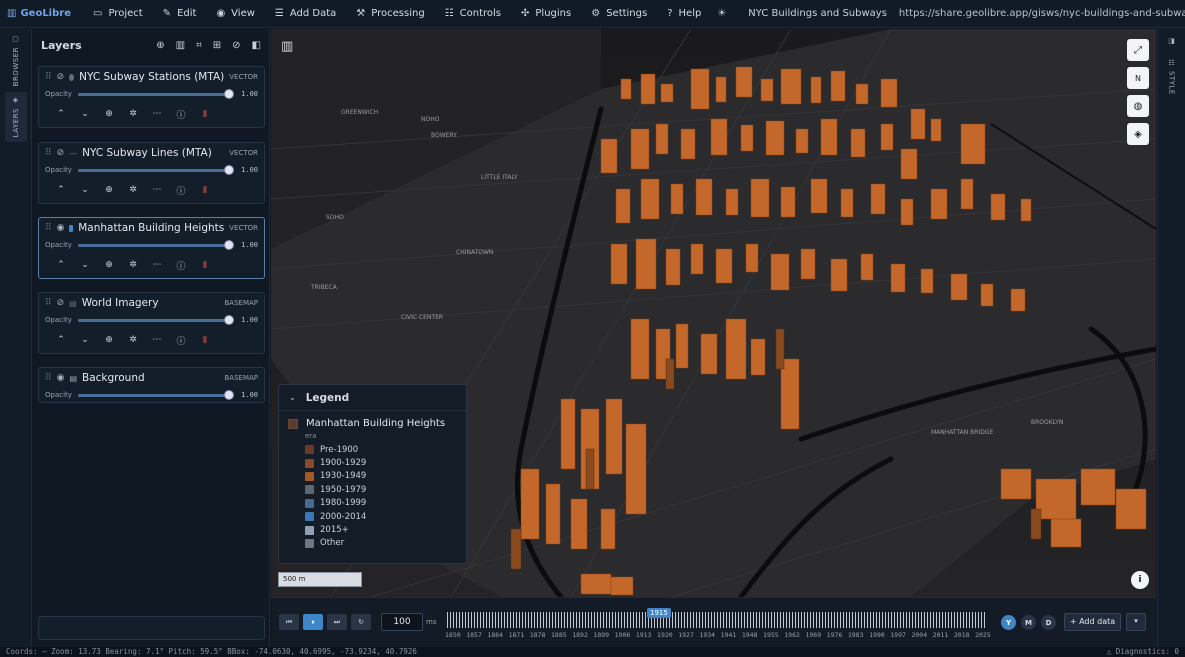 The image size is (1185, 657). What do you see at coordinates (1138, 50) in the screenshot?
I see `fullscreen-icon: ⤢` at bounding box center [1138, 50].